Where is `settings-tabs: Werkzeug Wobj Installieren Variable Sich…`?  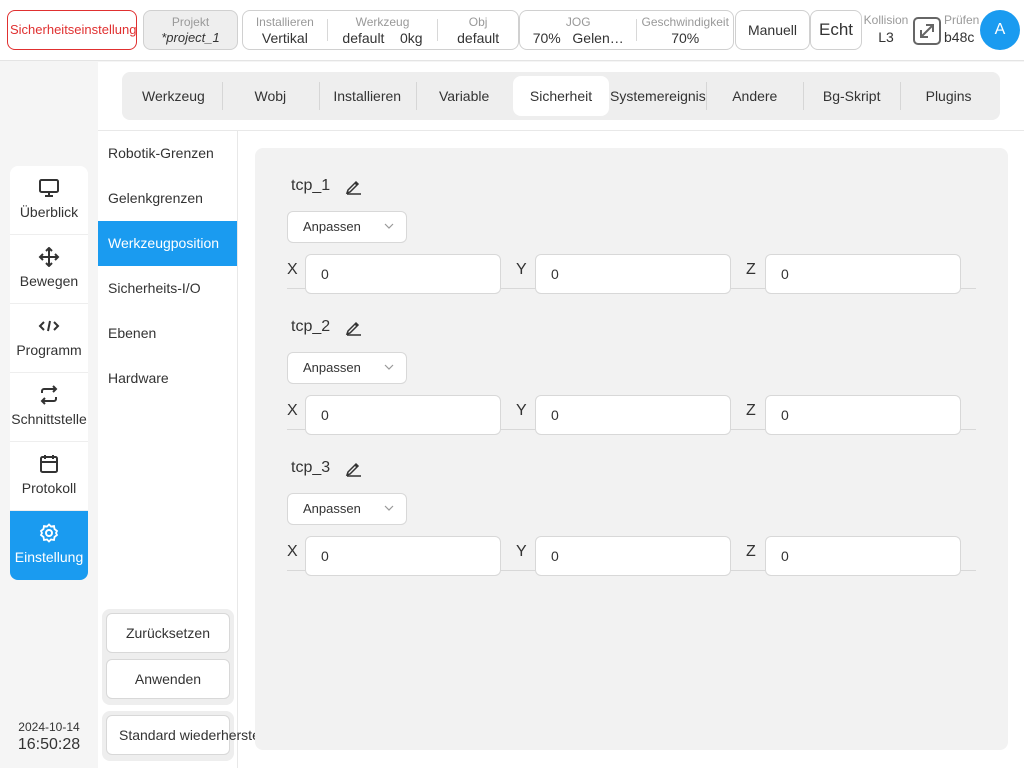 settings-tabs: Werkzeug Wobj Installieren Variable Sich… is located at coordinates (561, 96).